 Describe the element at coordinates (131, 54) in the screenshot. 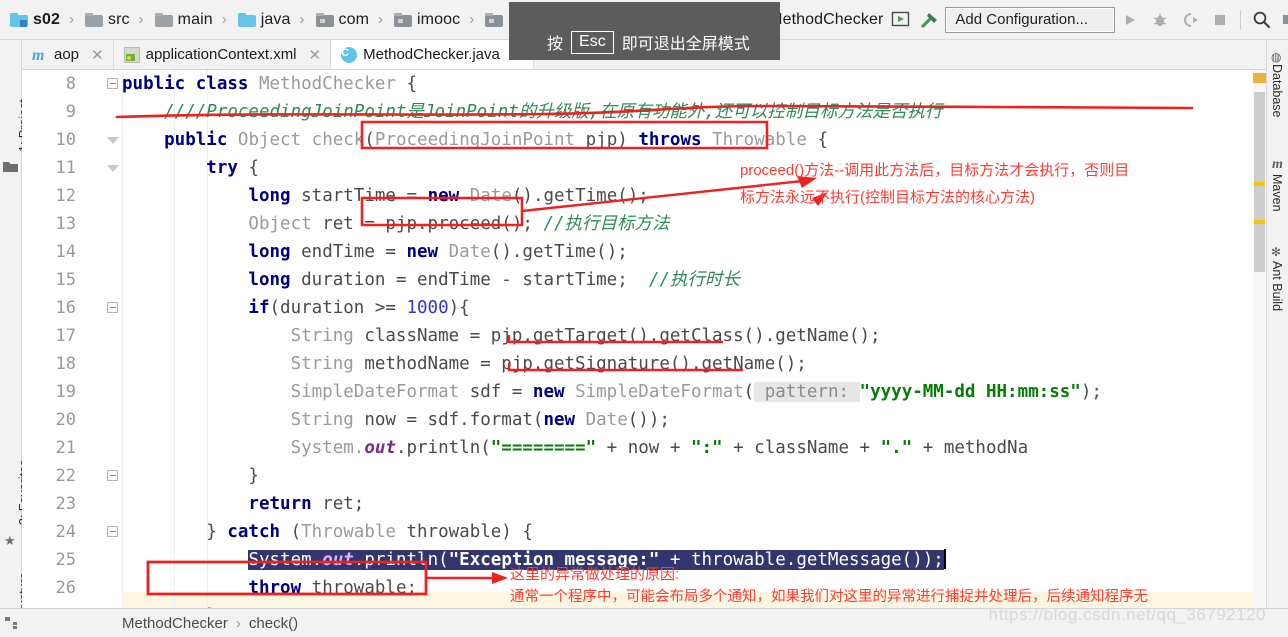

I see `spring-xml-icon` at that location.